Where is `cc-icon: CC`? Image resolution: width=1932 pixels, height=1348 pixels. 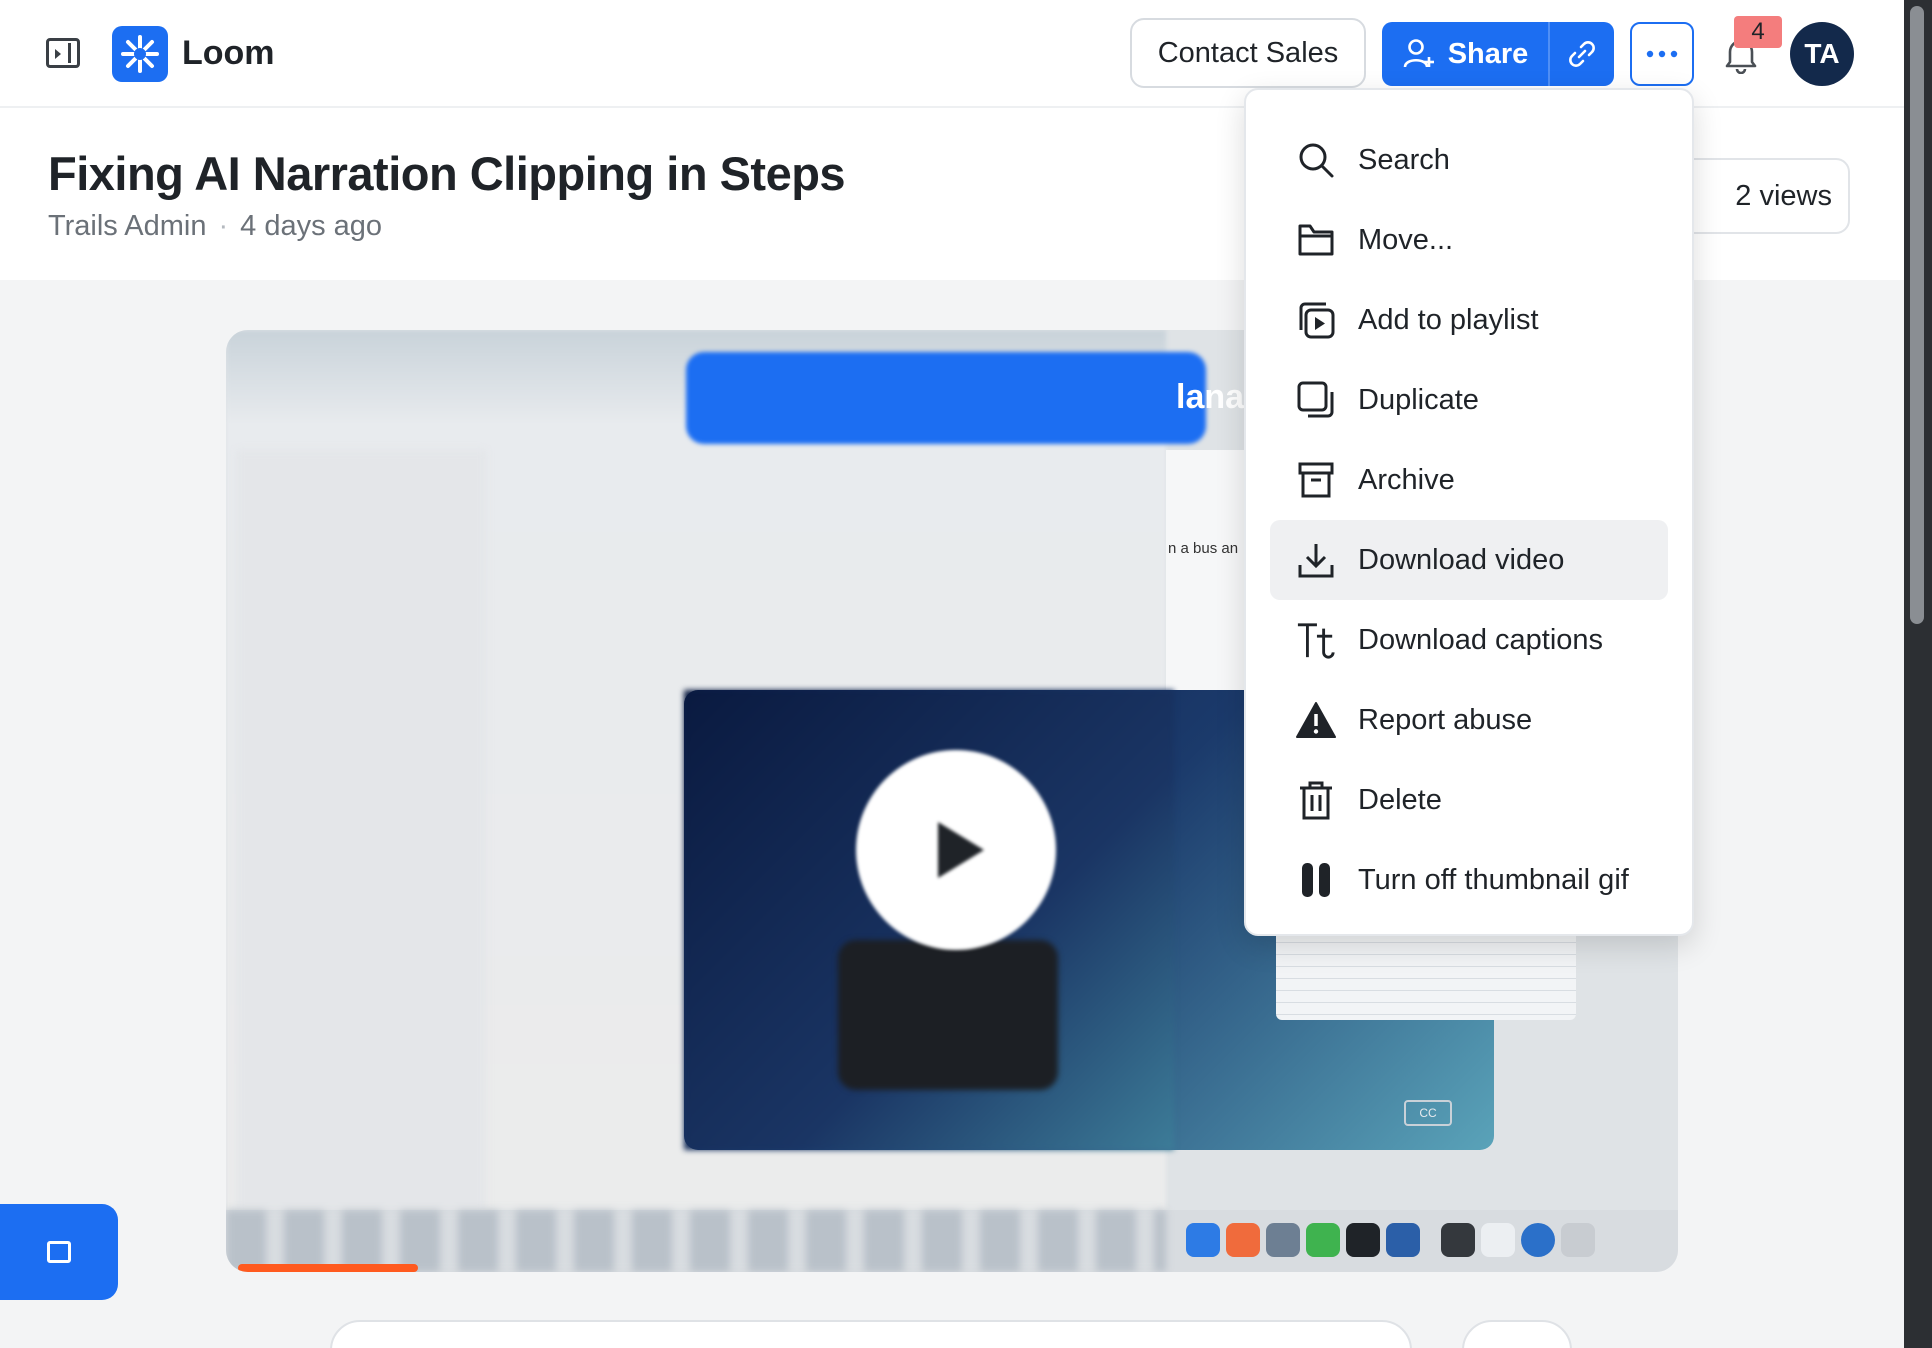
cc-icon: CC is located at coordinates (1428, 1113).